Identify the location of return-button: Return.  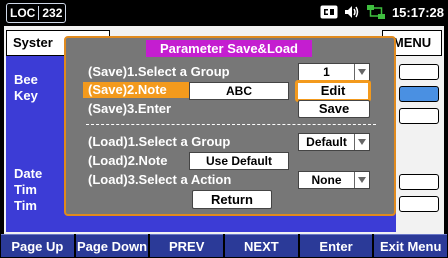
(232, 199).